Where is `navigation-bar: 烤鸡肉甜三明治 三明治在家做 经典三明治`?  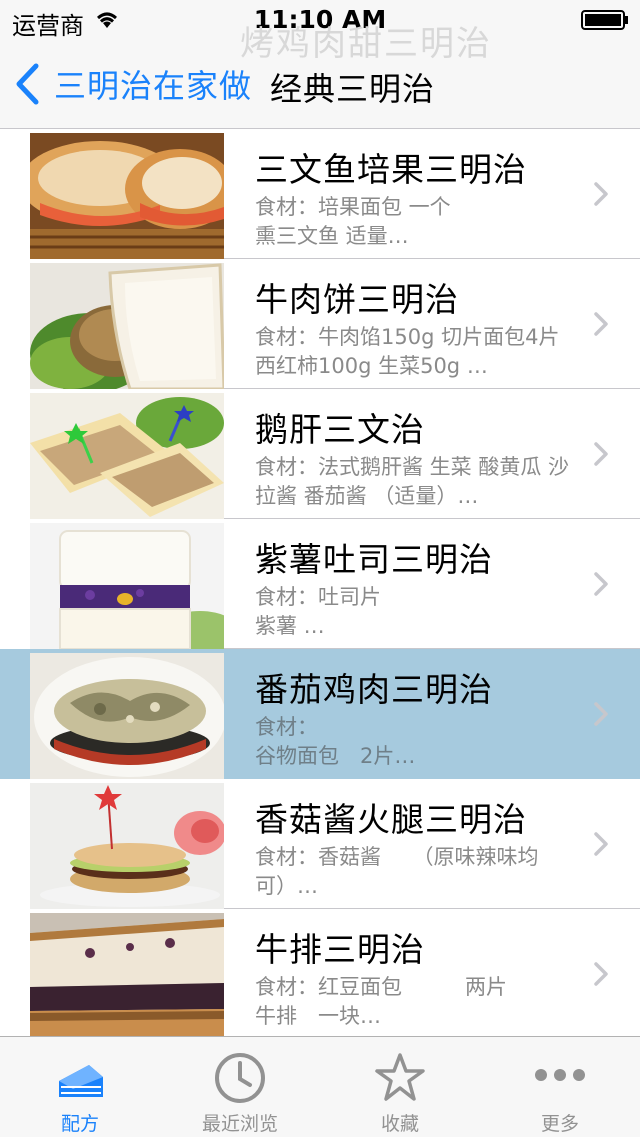 navigation-bar: 烤鸡肉甜三明治 三明治在家做 经典三明治 is located at coordinates (320, 76).